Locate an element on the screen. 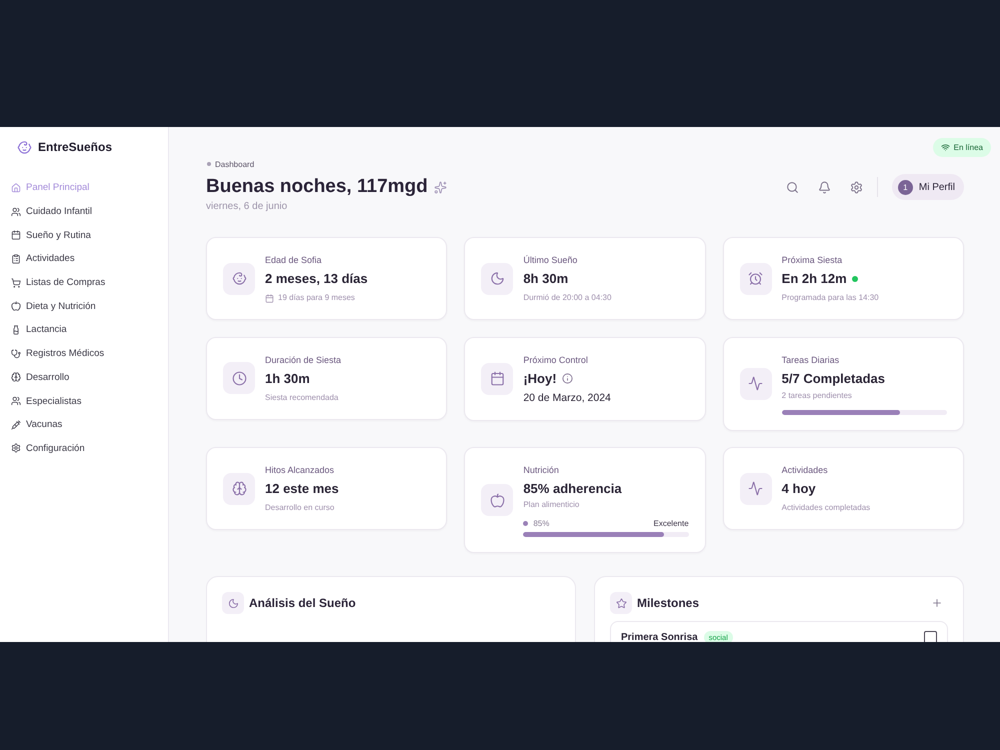  alarm-clock-icon is located at coordinates (756, 278).